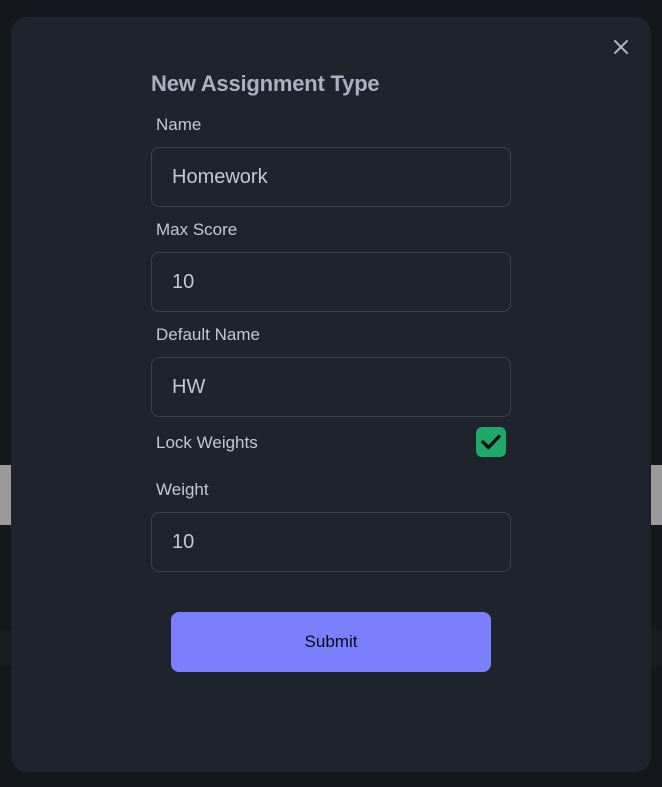  Describe the element at coordinates (331, 177) in the screenshot. I see `name-input` at that location.